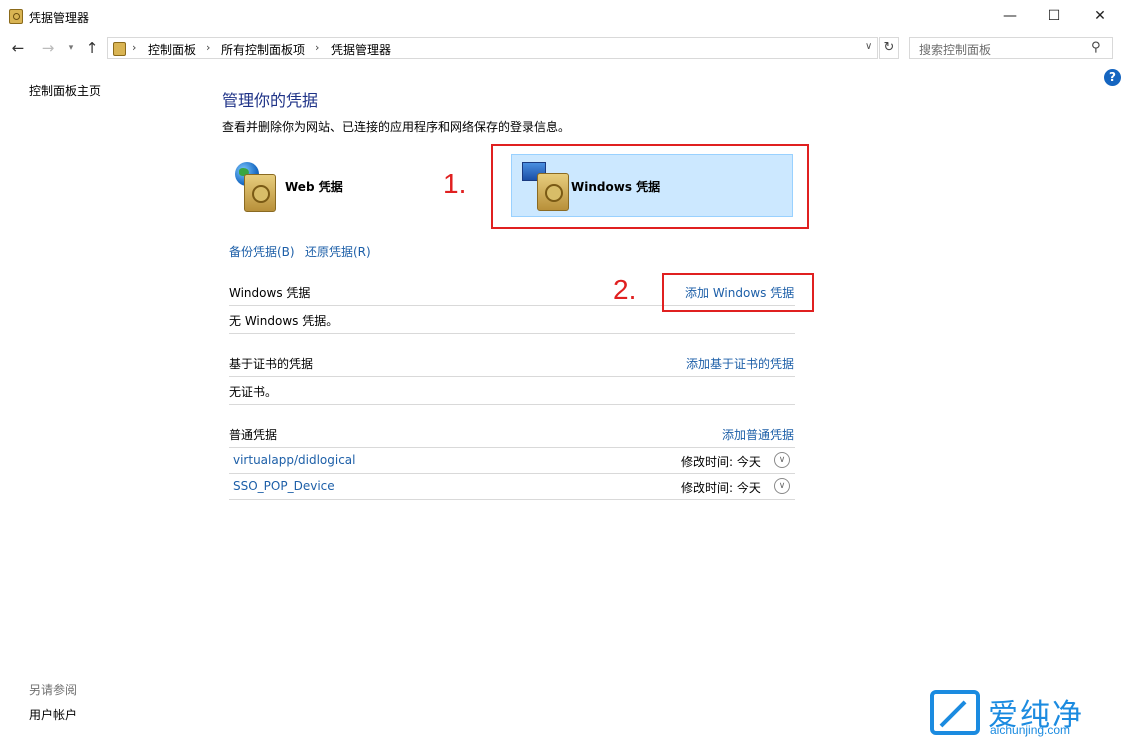 The image size is (1123, 742). What do you see at coordinates (1100, 16) in the screenshot?
I see `close-button: ✕` at bounding box center [1100, 16].